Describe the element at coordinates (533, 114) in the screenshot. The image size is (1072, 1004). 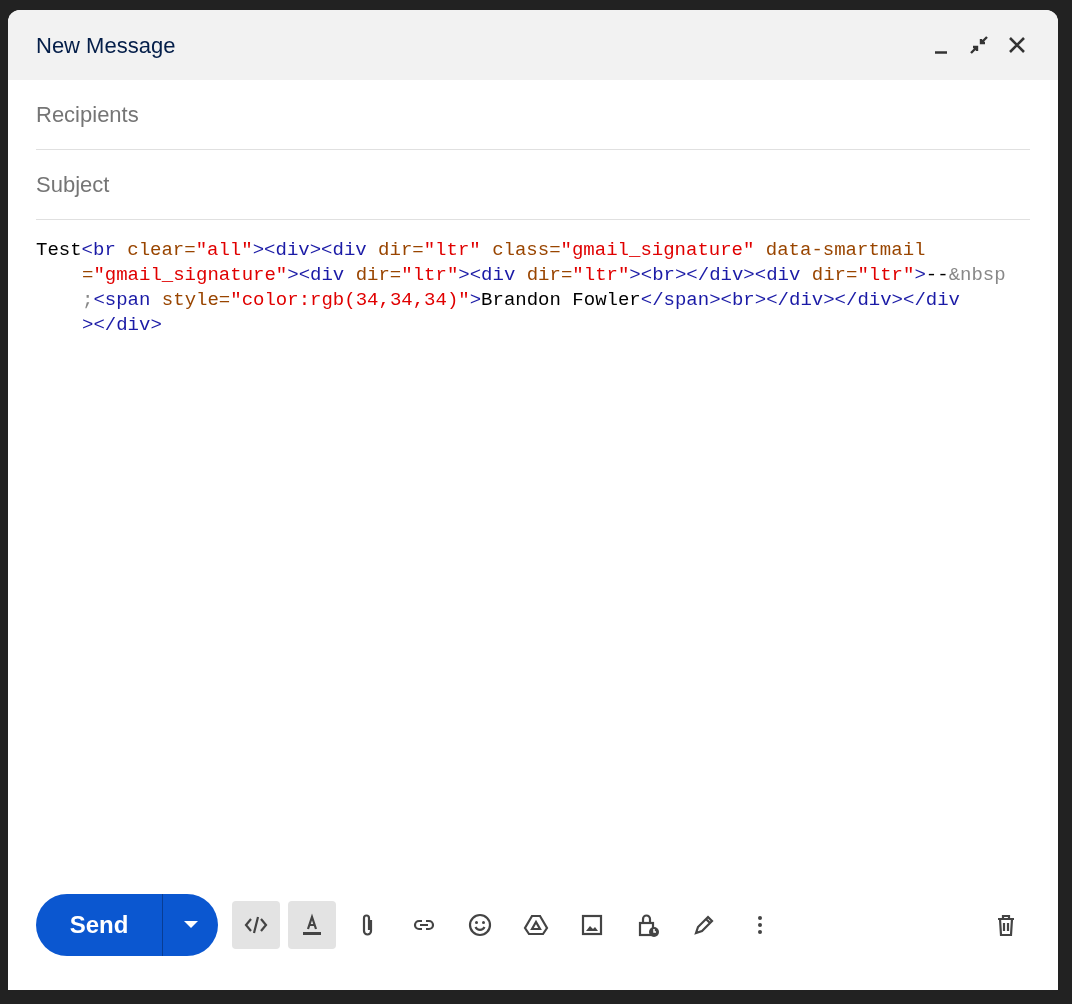
I see `recipients-field: Recipients` at that location.